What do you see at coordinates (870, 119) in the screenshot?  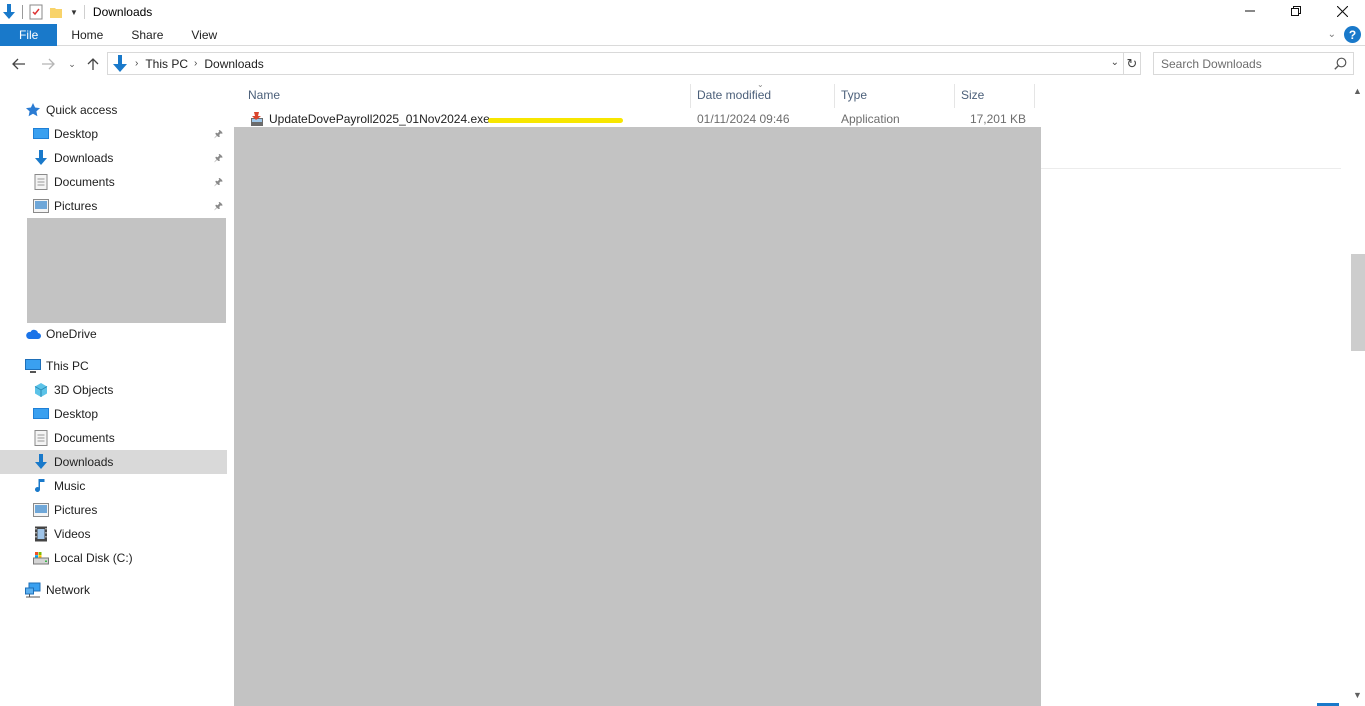 I see `file-type: Application` at bounding box center [870, 119].